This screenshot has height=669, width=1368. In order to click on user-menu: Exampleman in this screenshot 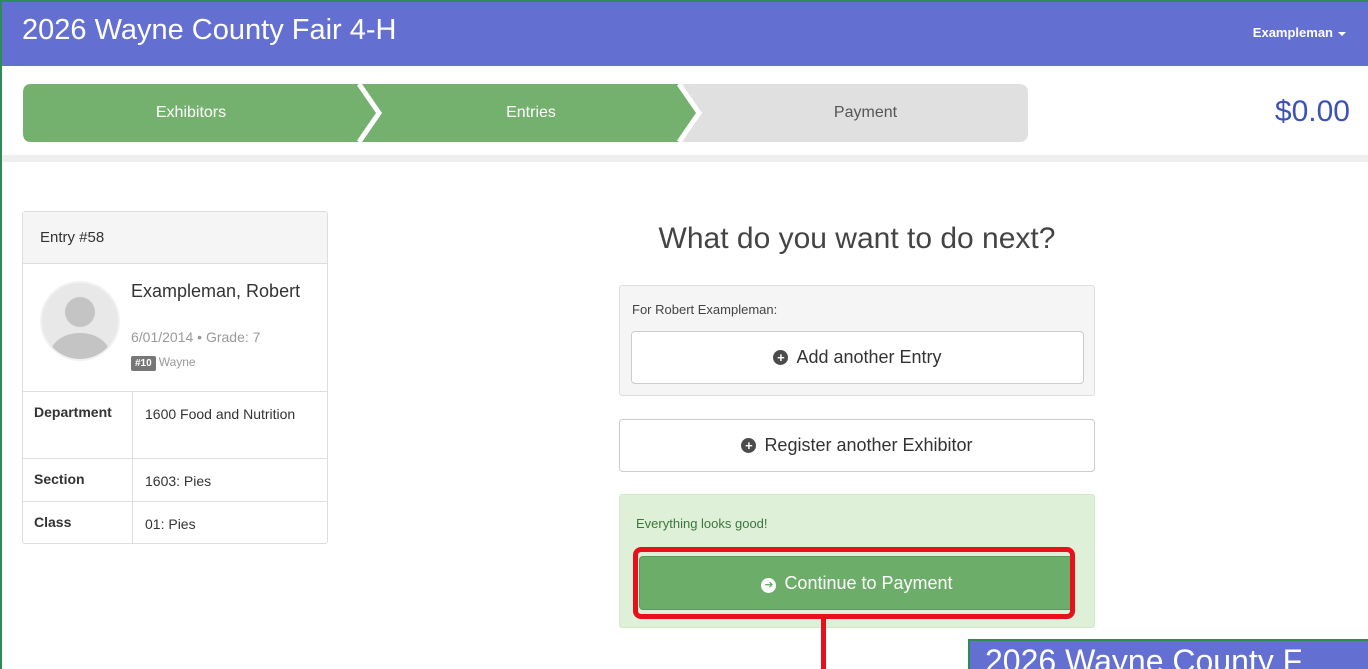, I will do `click(1299, 32)`.